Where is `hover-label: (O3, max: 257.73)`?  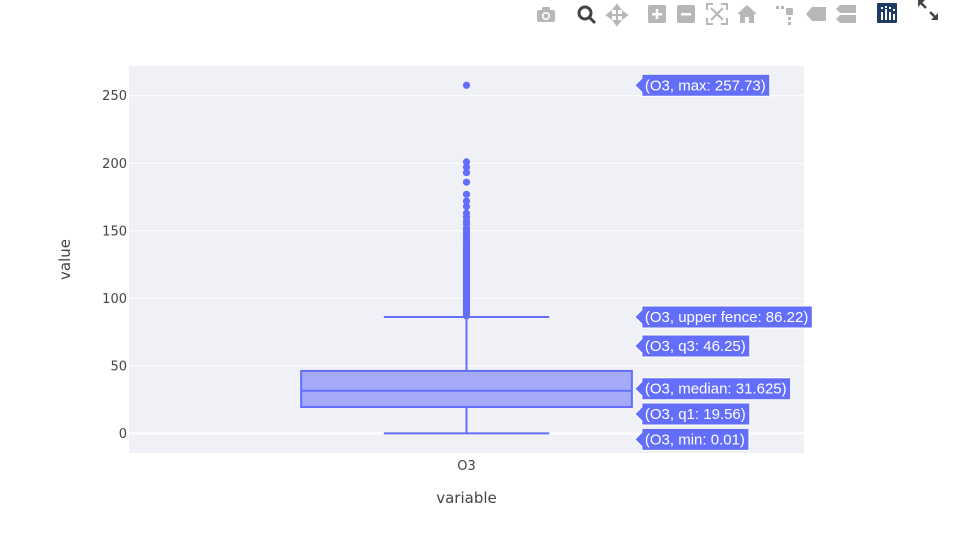
hover-label: (O3, max: 257.73) is located at coordinates (702, 85).